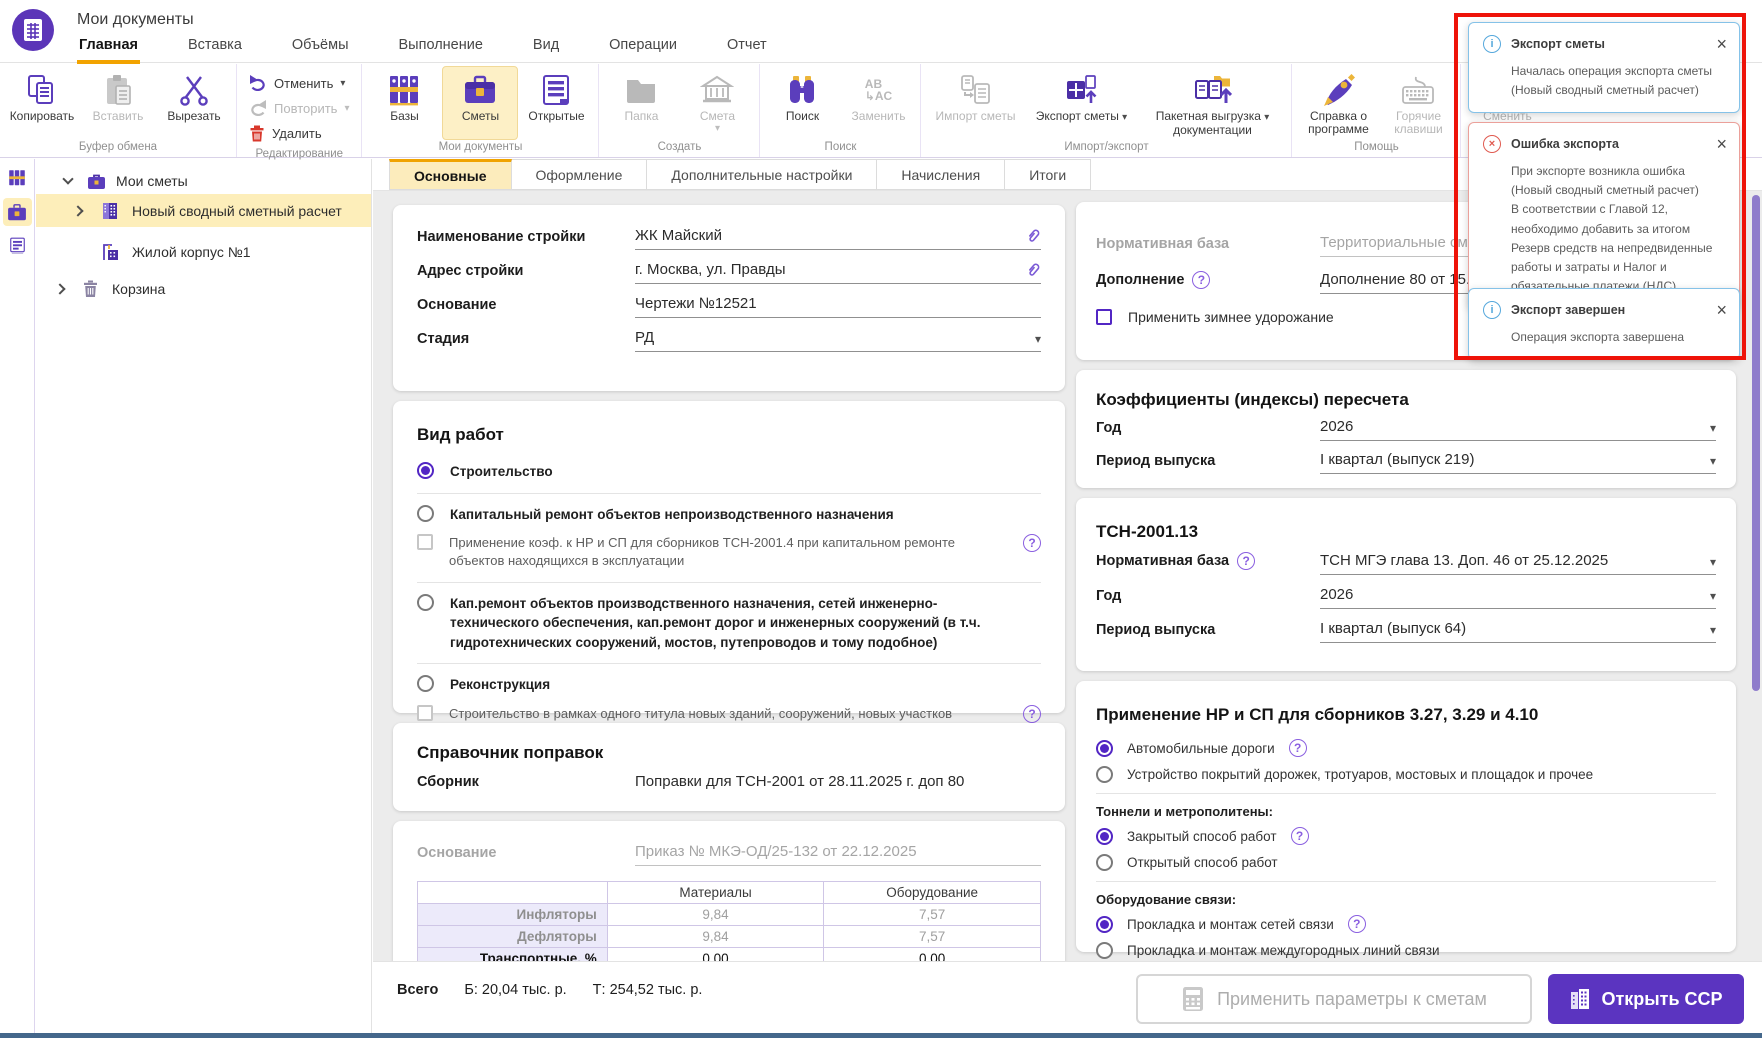 The width and height of the screenshot is (1762, 1038). Describe the element at coordinates (203, 289) in the screenshot. I see `tree-item-trash: Корзина` at that location.